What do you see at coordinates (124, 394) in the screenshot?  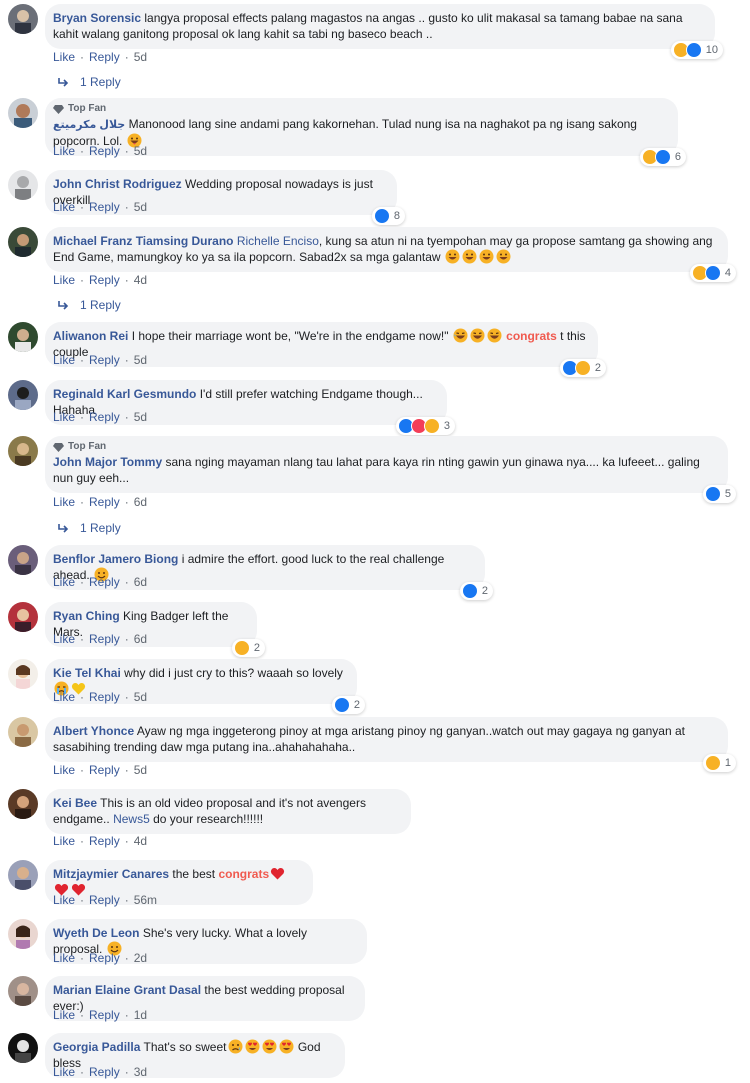 I see `commenter-name: Reginald Karl Gesmundo` at bounding box center [124, 394].